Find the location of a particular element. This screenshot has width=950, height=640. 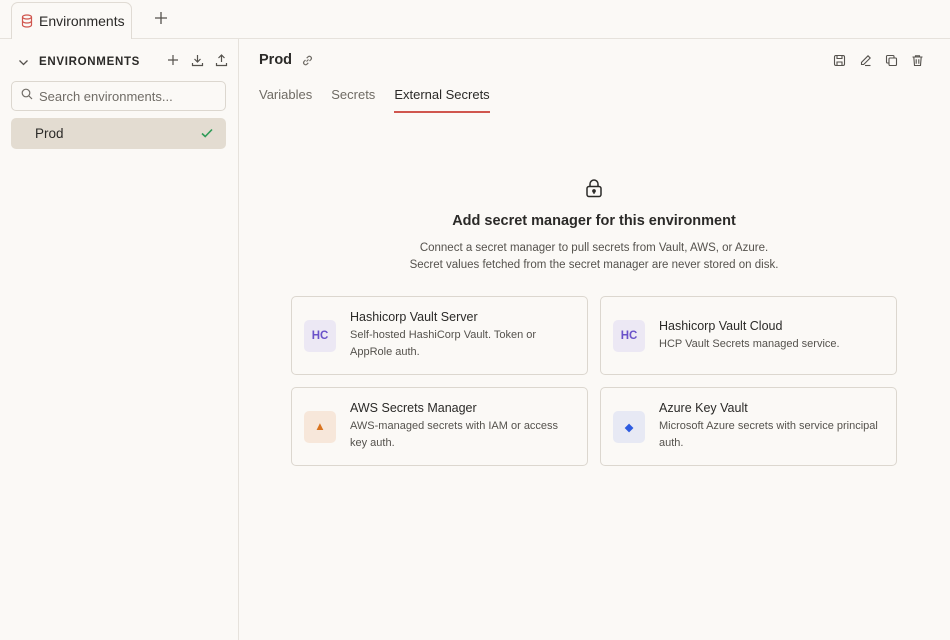

provider-title: AWS Secrets Manager is located at coordinates (413, 408).